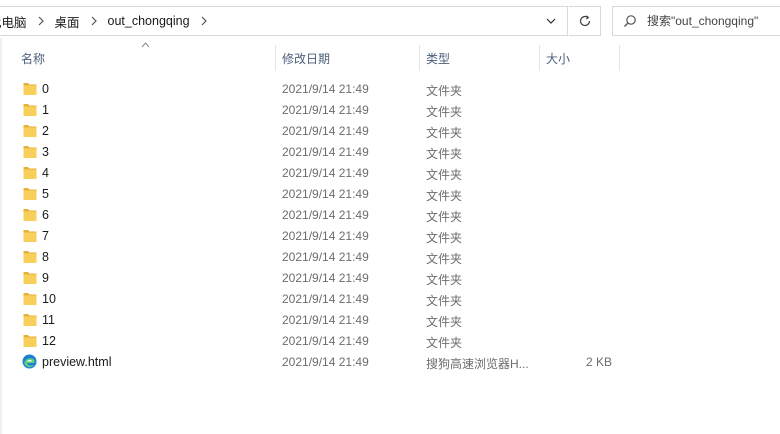  Describe the element at coordinates (581, 58) in the screenshot. I see `column-header-size: 大小` at that location.